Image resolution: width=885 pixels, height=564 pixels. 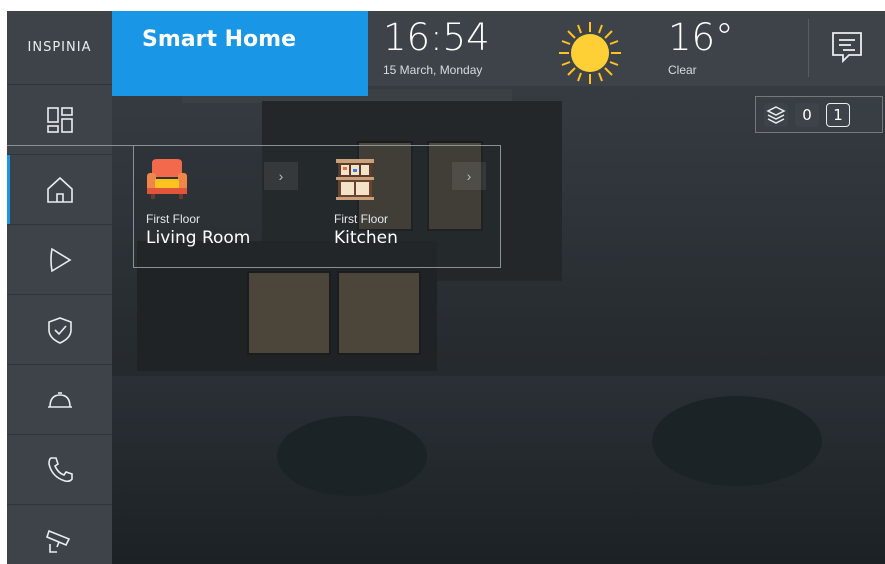 I want to click on floor-button-1: 1, so click(x=838, y=114).